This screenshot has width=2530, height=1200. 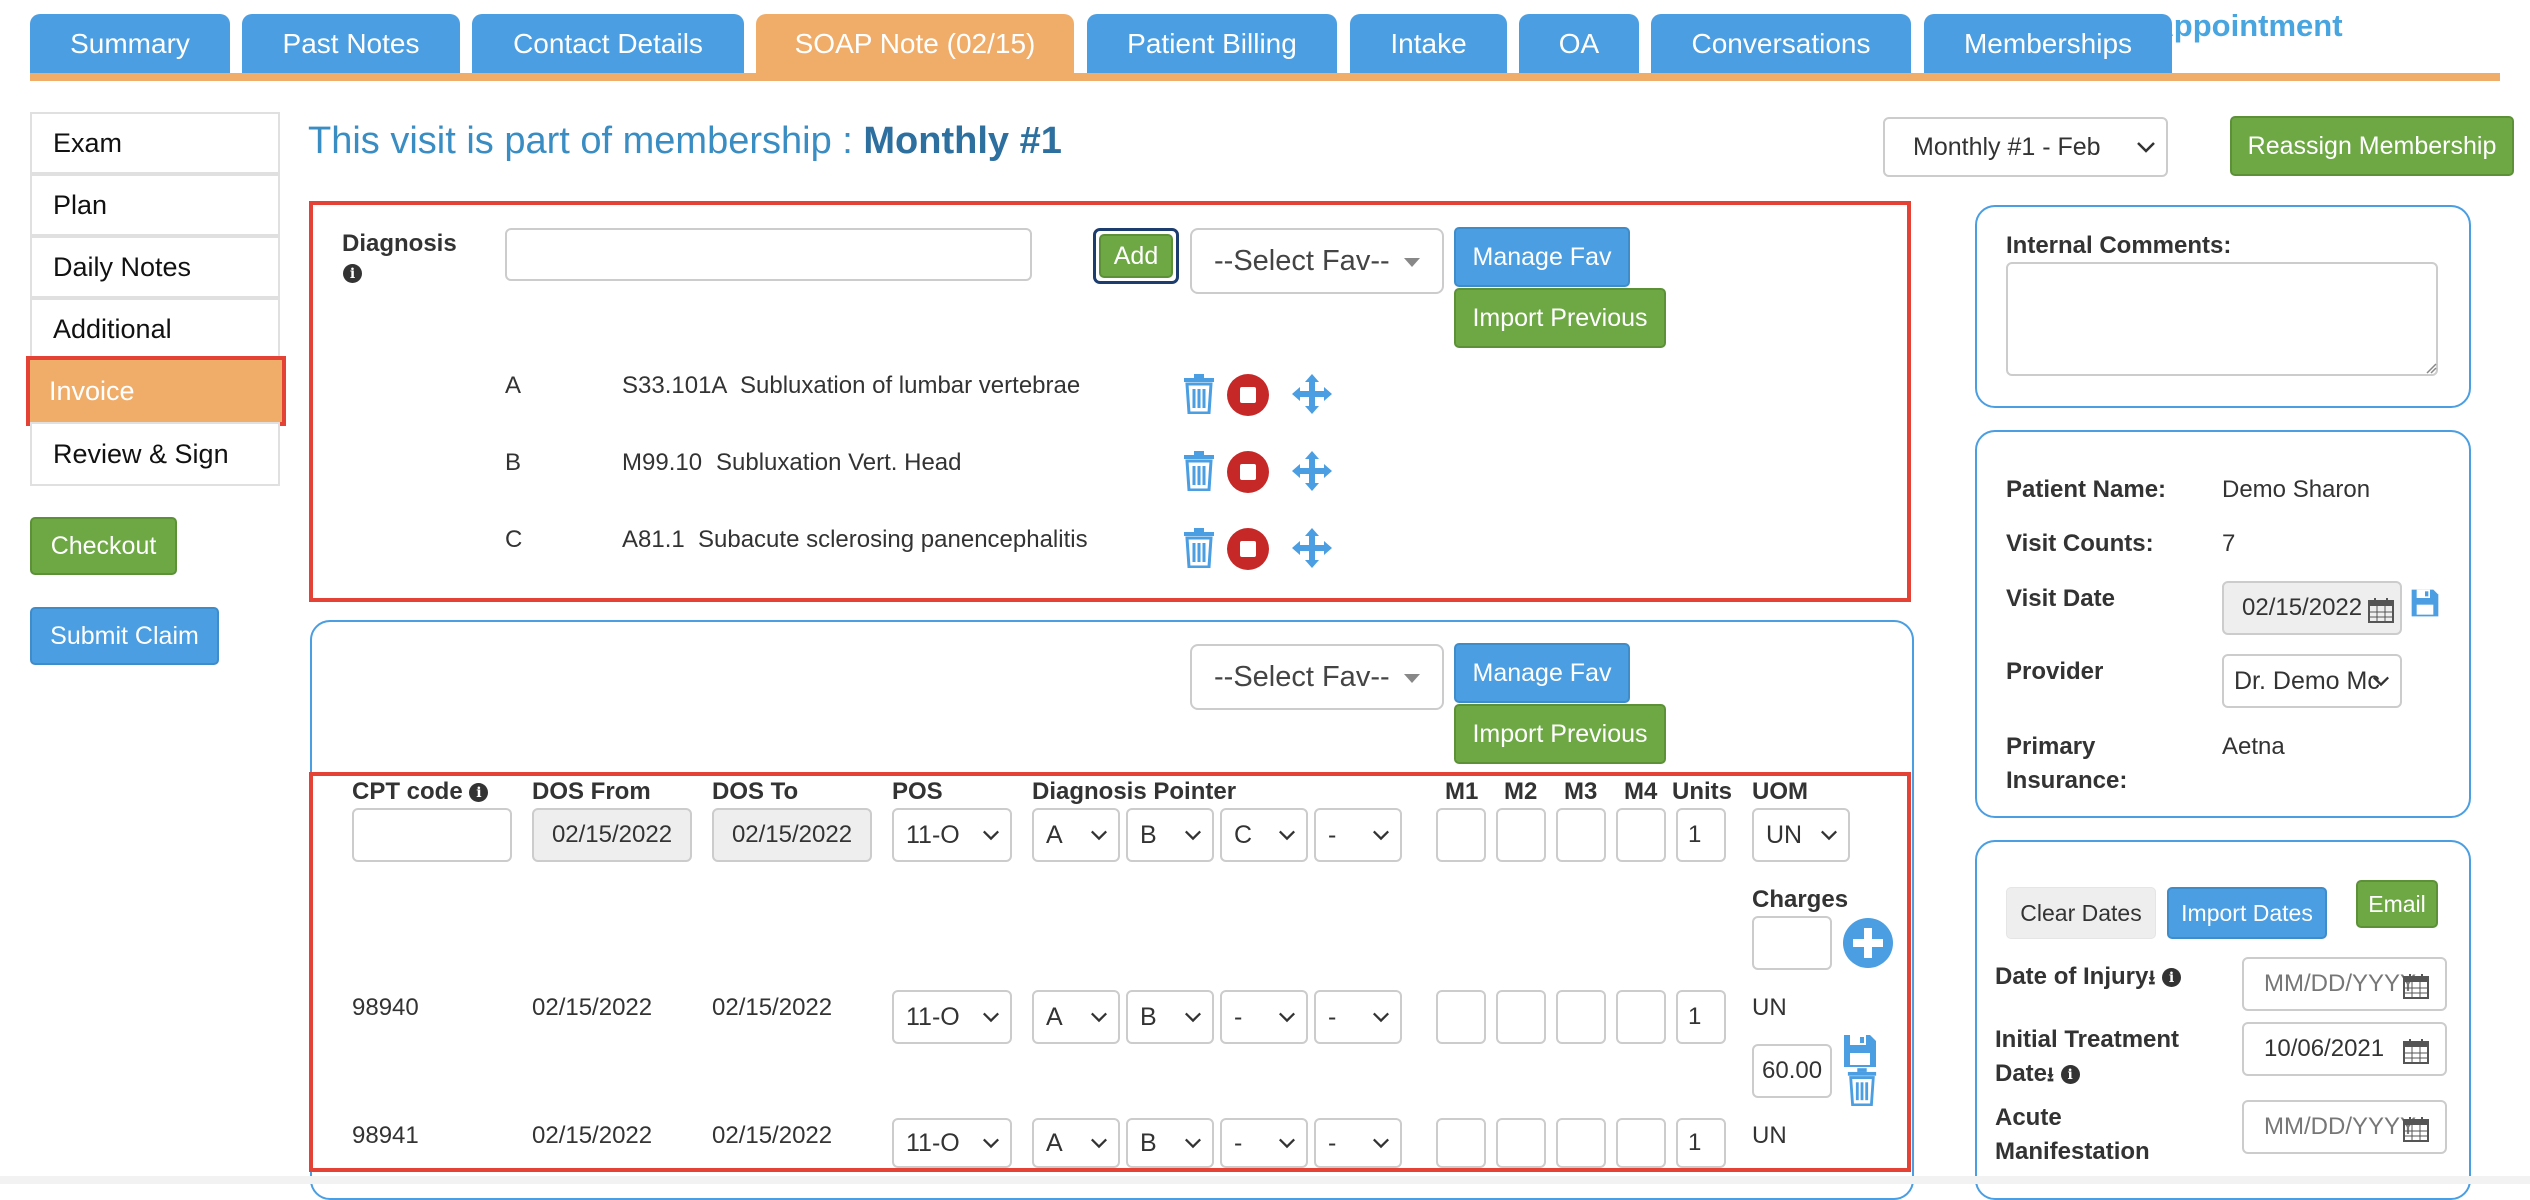 What do you see at coordinates (1317, 677) in the screenshot?
I see `procedure-fav-select: --Select Fav--` at bounding box center [1317, 677].